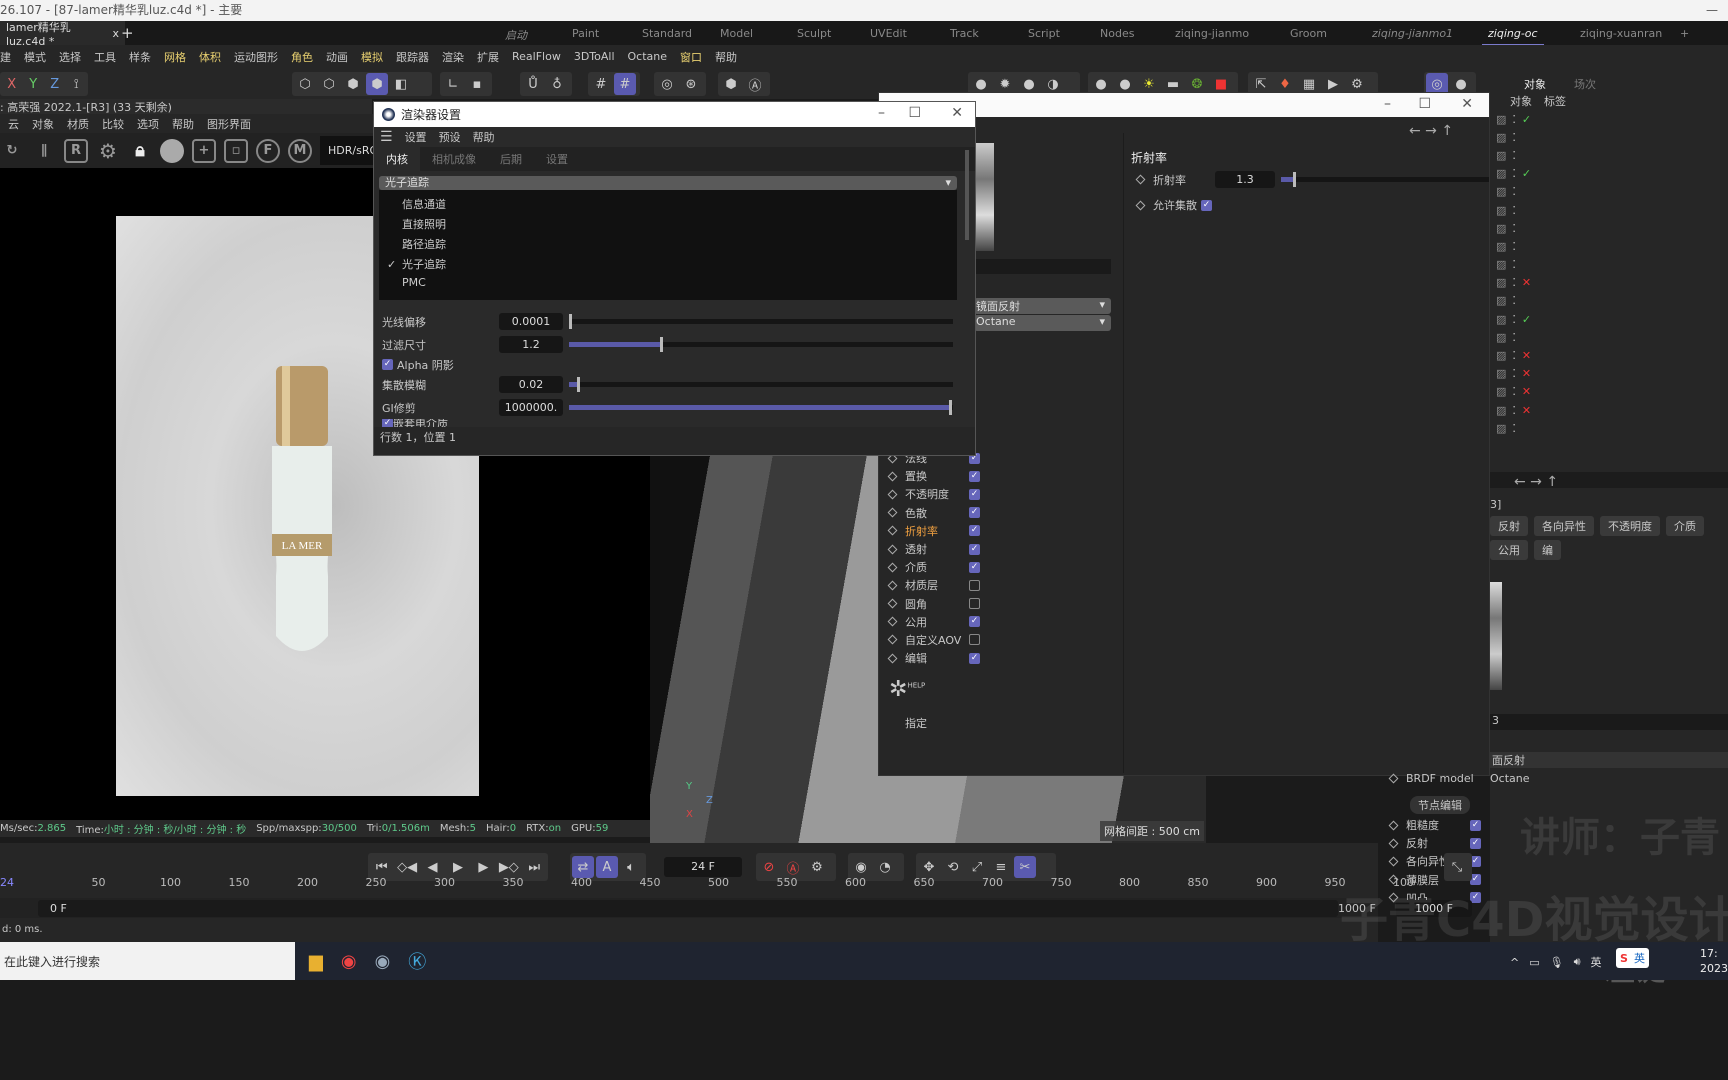  Describe the element at coordinates (453, 84) in the screenshot. I see `axis-icon: ∟` at that location.